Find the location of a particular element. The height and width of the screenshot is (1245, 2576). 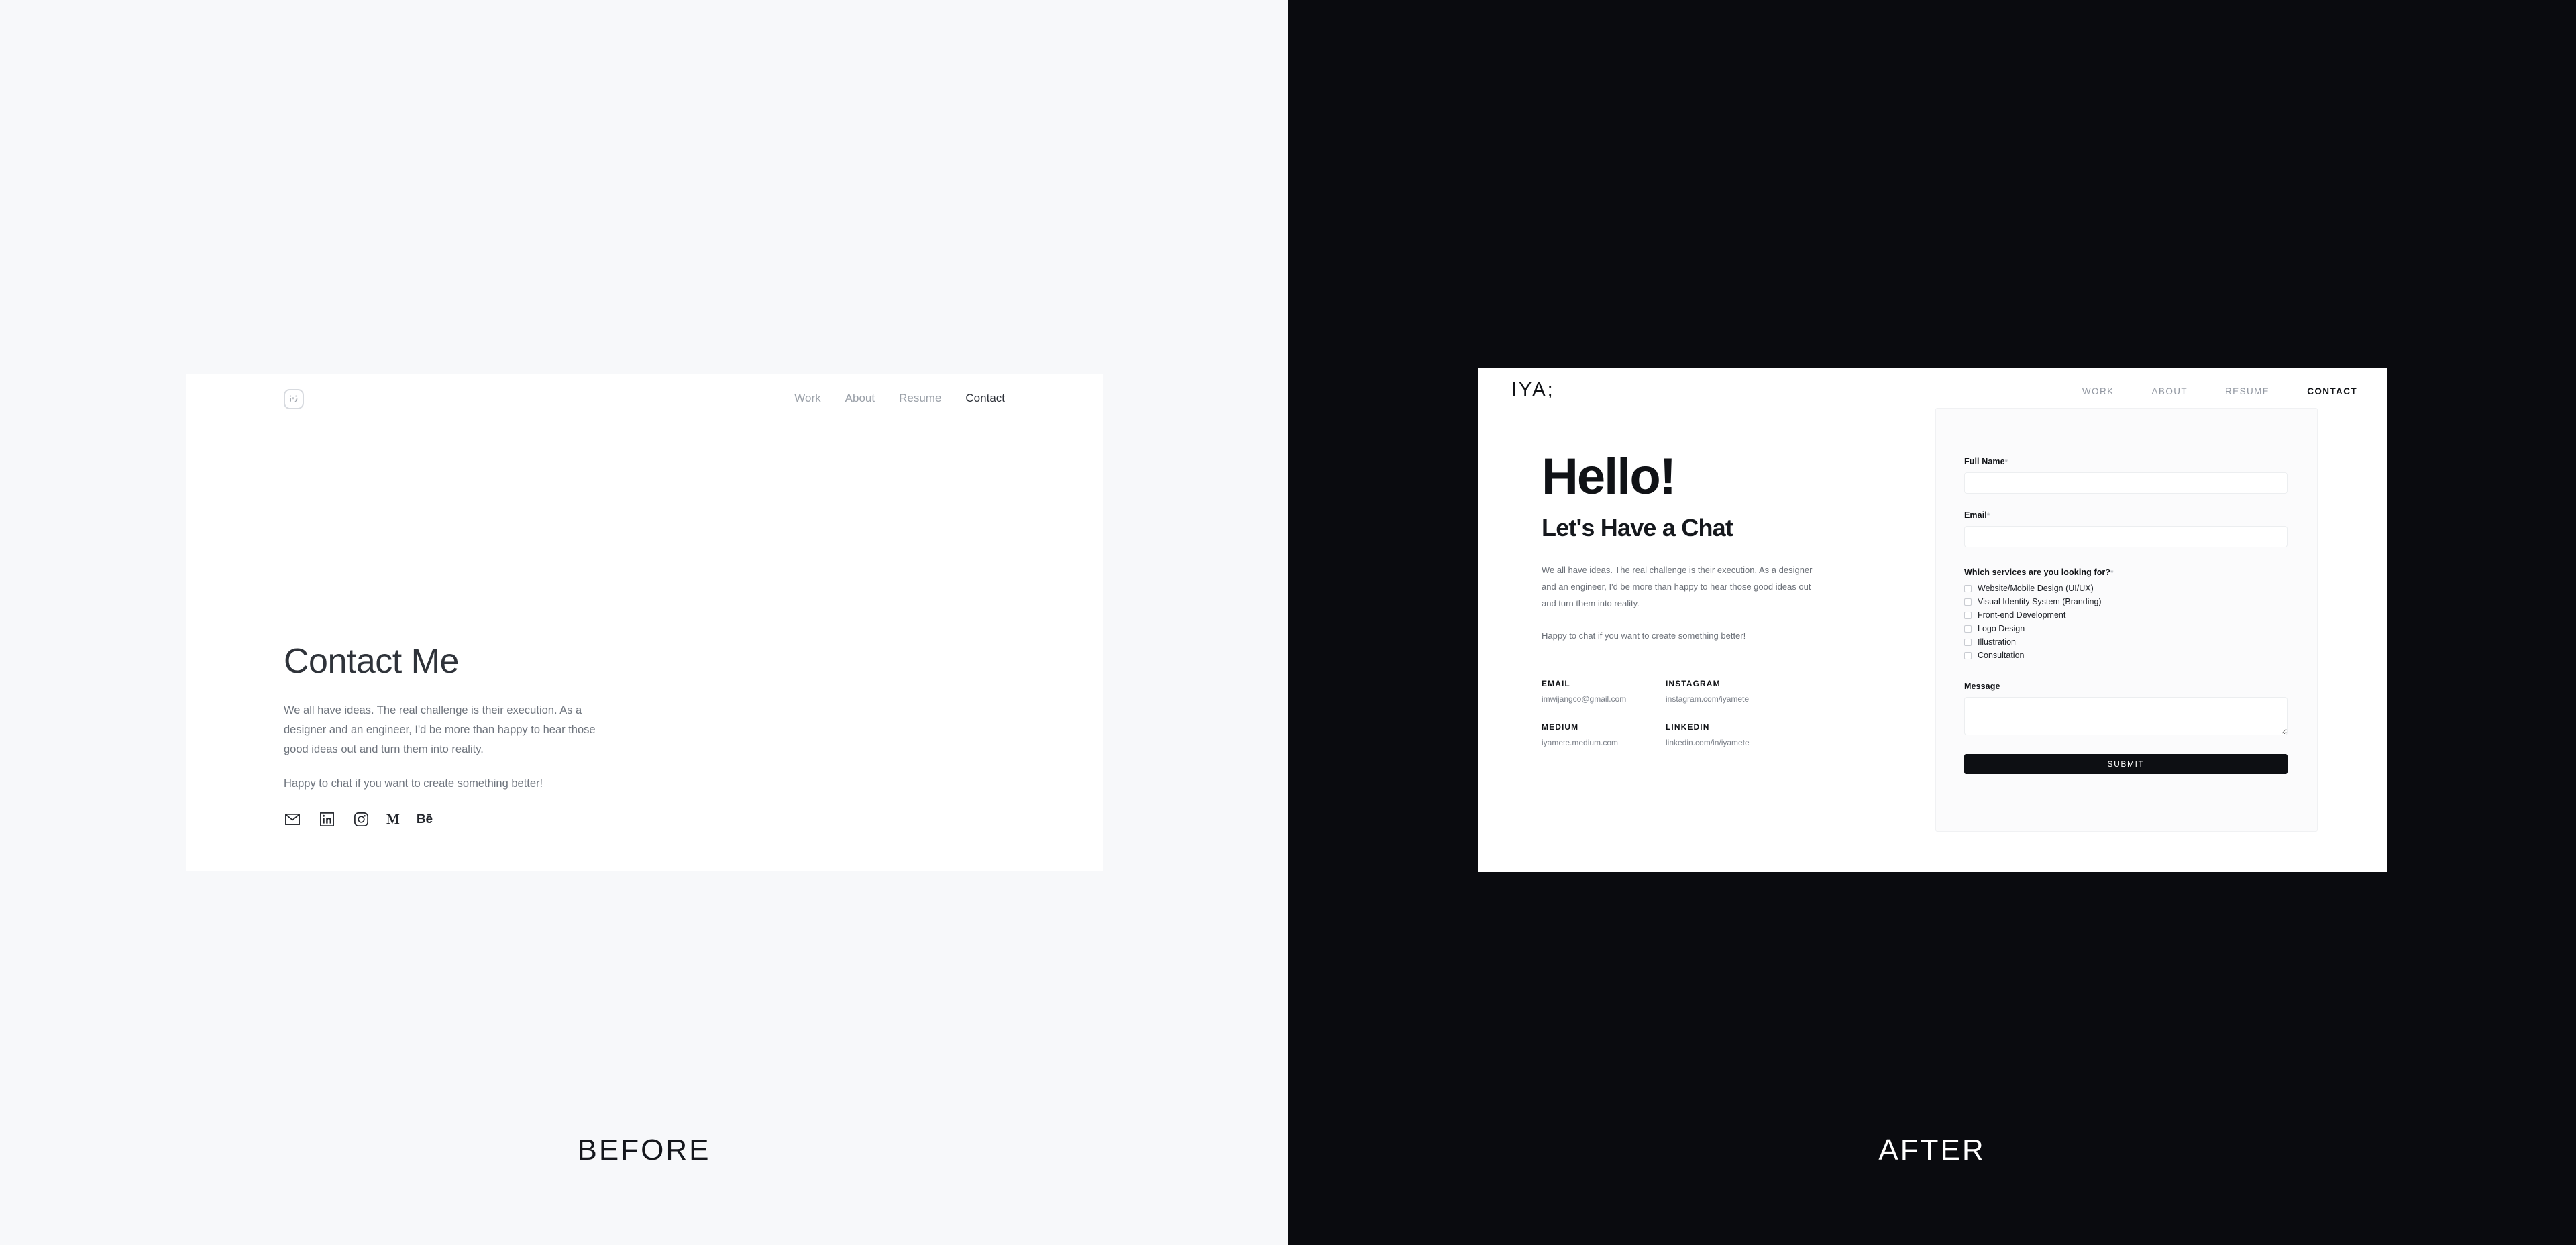

after-nav-about: ABOUT is located at coordinates (2170, 391).